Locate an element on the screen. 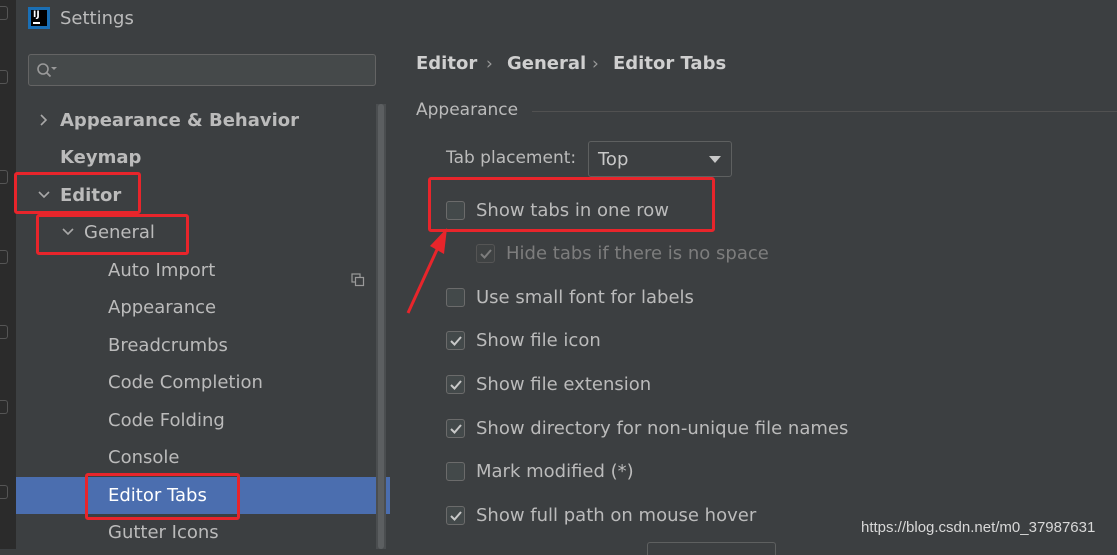 The width and height of the screenshot is (1117, 555). tree-item-editor-tabs: Editor Tabs is located at coordinates (203, 495).